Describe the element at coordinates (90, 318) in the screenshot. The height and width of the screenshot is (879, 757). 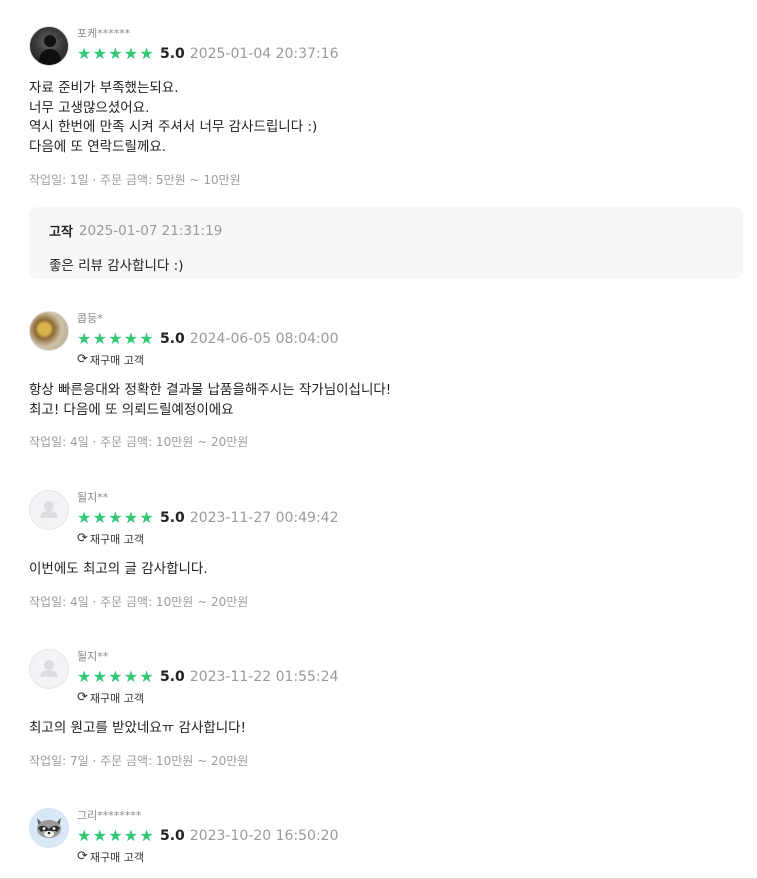
I see `reviewer-nickname: 콥등*` at that location.